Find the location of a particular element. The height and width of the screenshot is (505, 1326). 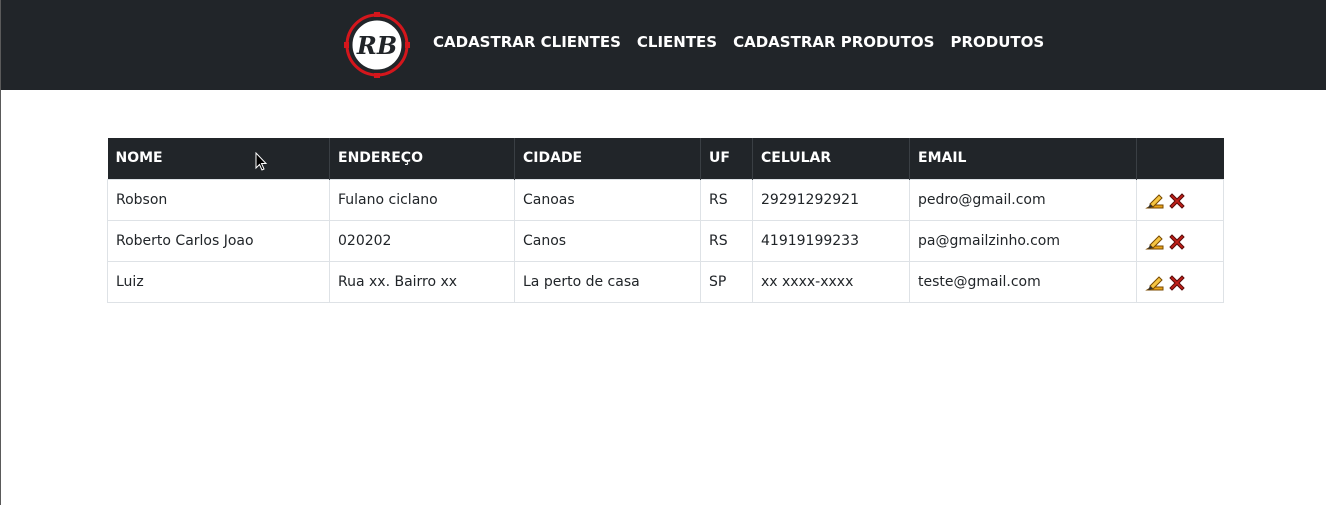

cell-nome: Luiz is located at coordinates (218, 281).